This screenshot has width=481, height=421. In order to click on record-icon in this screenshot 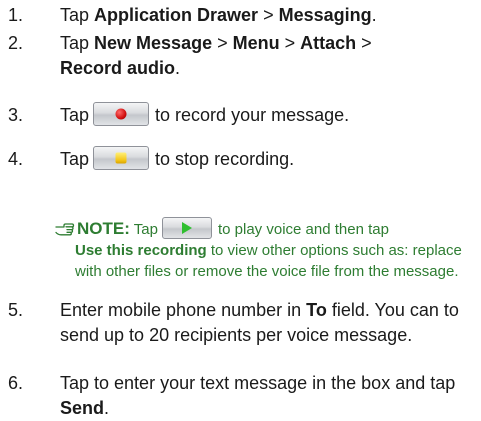, I will do `click(121, 114)`.